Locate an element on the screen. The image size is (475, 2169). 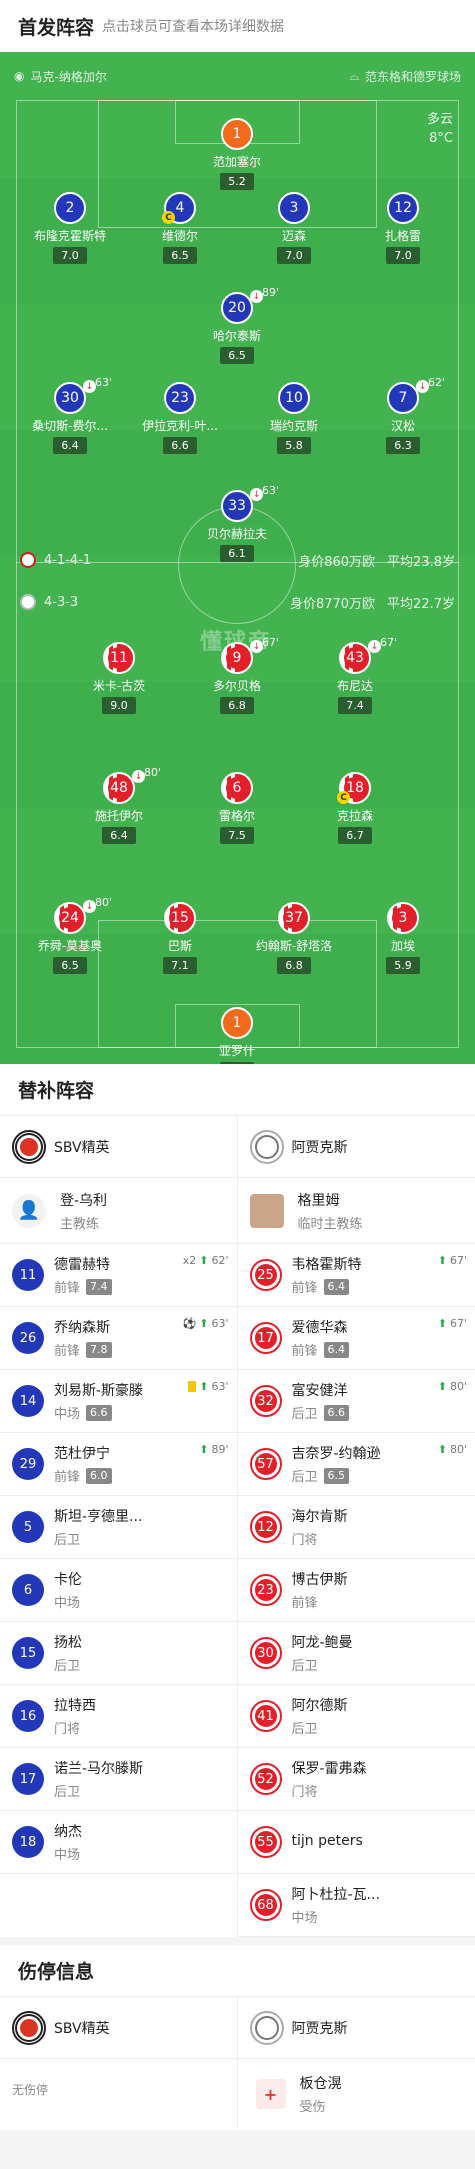
sub-number: 6 is located at coordinates (28, 1590).